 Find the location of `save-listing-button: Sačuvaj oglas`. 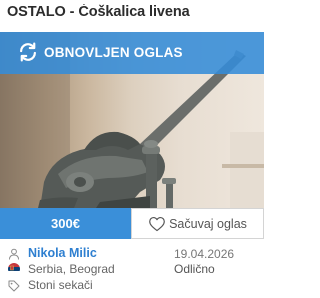

save-listing-button: Sačuvaj oglas is located at coordinates (197, 223).